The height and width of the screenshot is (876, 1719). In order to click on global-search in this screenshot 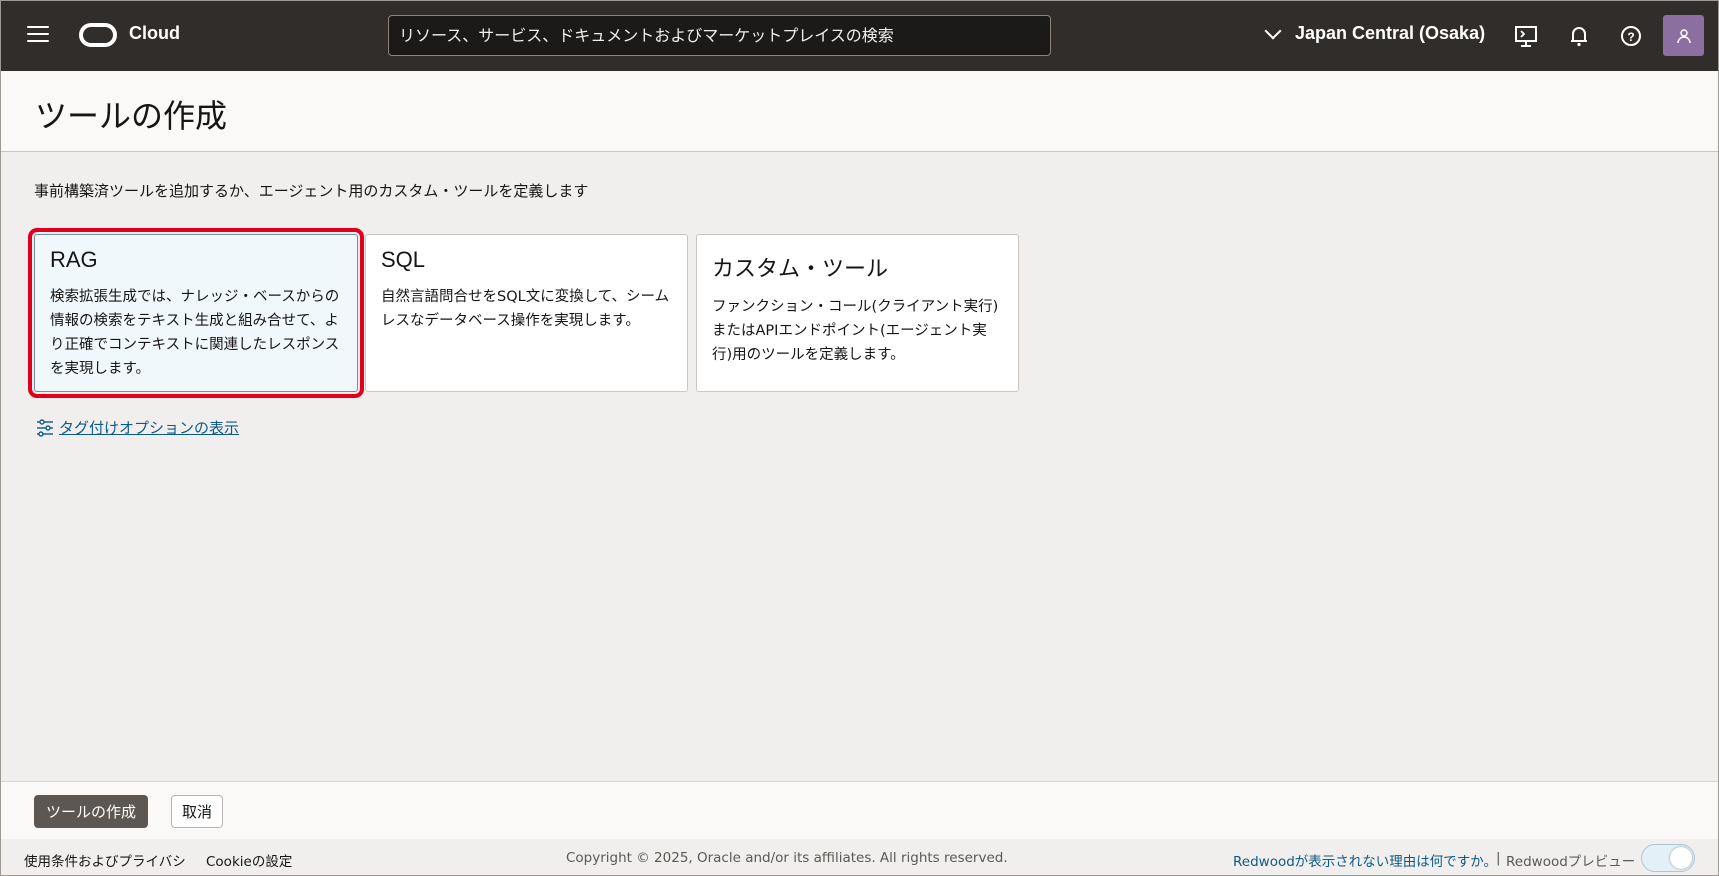, I will do `click(719, 35)`.